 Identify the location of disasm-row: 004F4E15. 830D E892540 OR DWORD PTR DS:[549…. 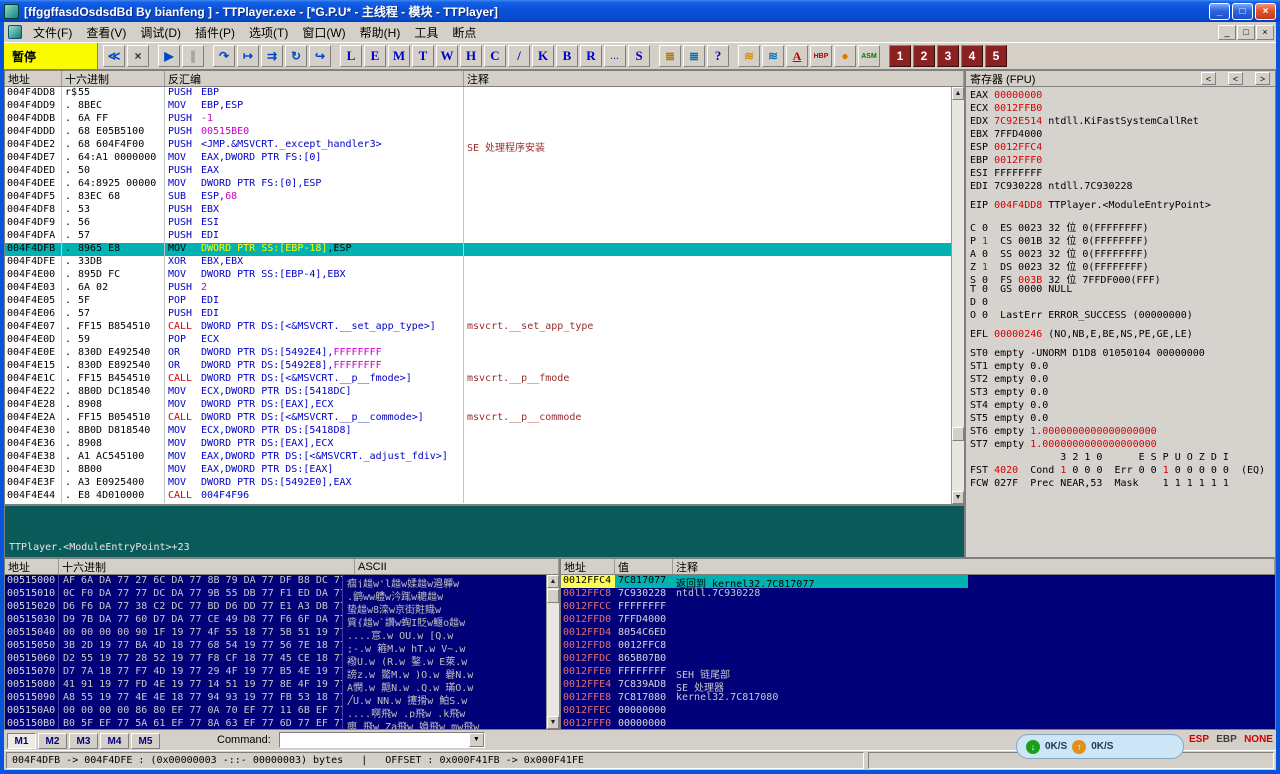
(478, 366).